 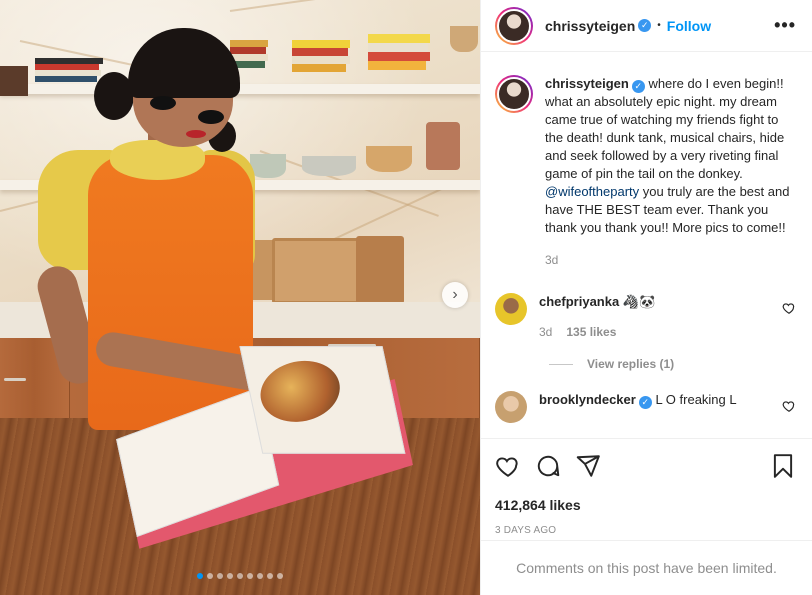 I want to click on caption-time: 3d, so click(x=551, y=260).